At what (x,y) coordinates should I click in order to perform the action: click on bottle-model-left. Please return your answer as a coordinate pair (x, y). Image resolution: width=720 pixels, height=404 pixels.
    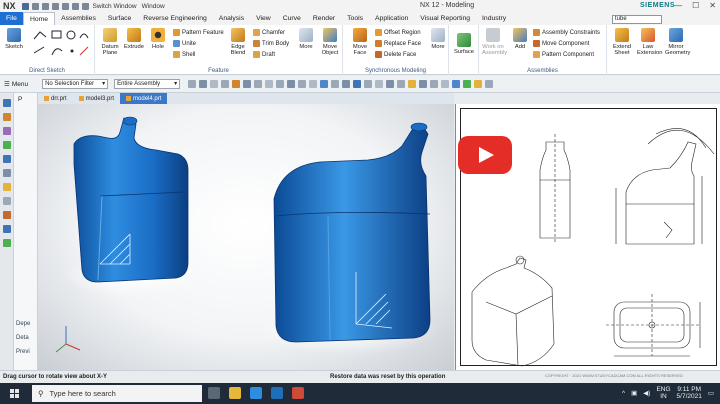
    Looking at the image, I should click on (133, 207).